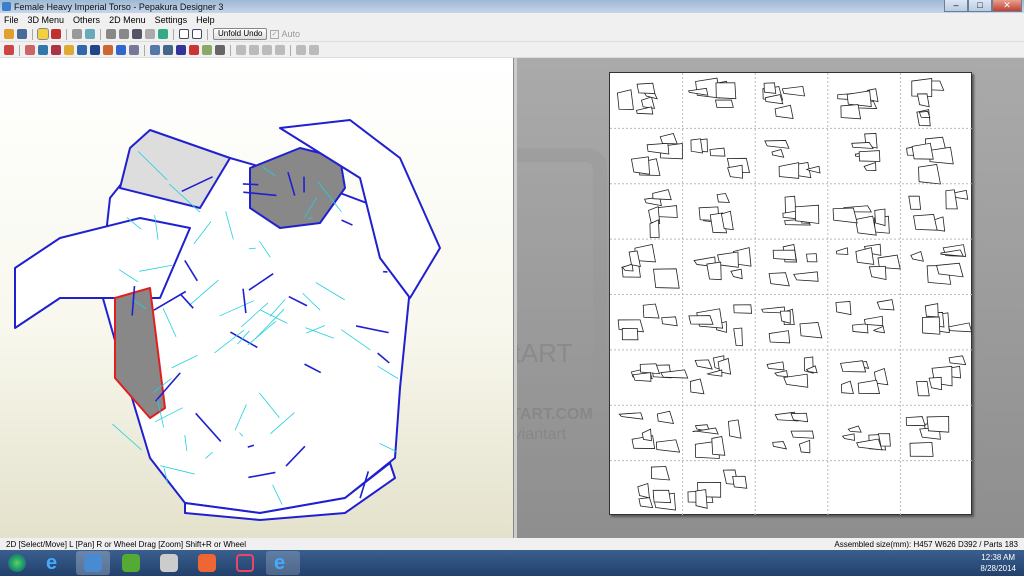 This screenshot has width=1024, height=576. I want to click on start-button, so click(17, 563).